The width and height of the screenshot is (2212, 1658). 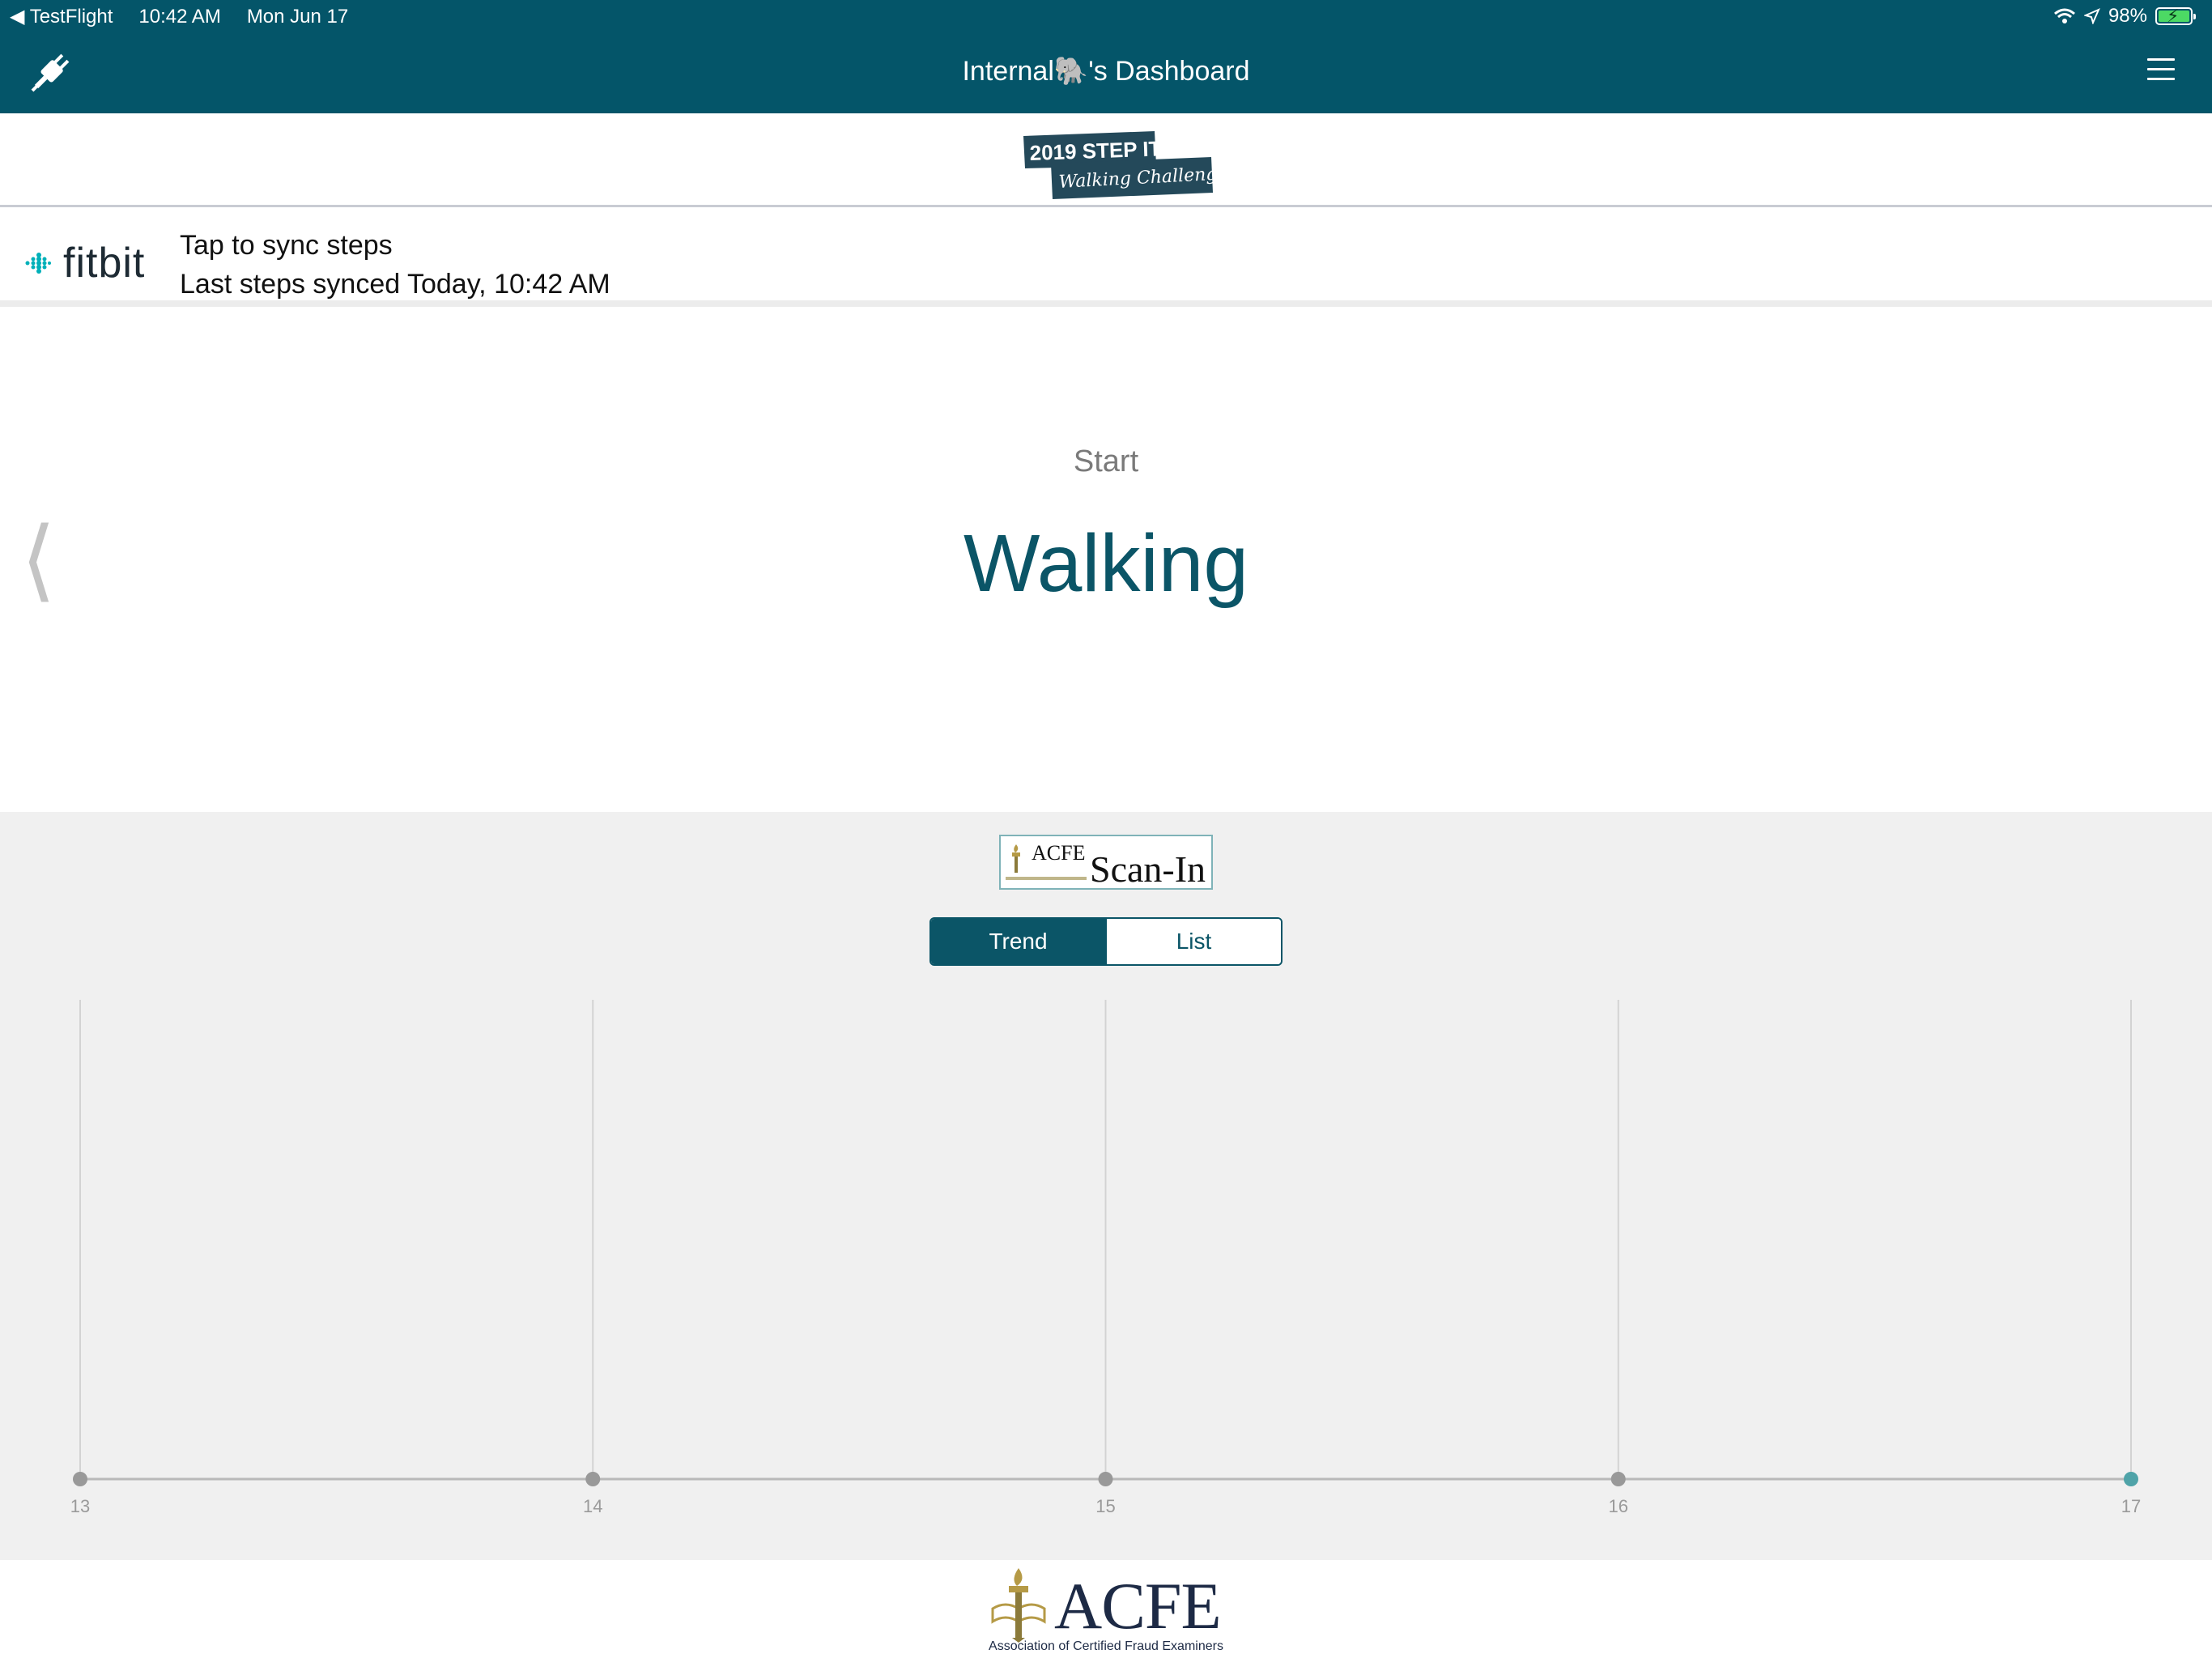 What do you see at coordinates (1071, 71) in the screenshot?
I see `elephant-emoji: 🐘` at bounding box center [1071, 71].